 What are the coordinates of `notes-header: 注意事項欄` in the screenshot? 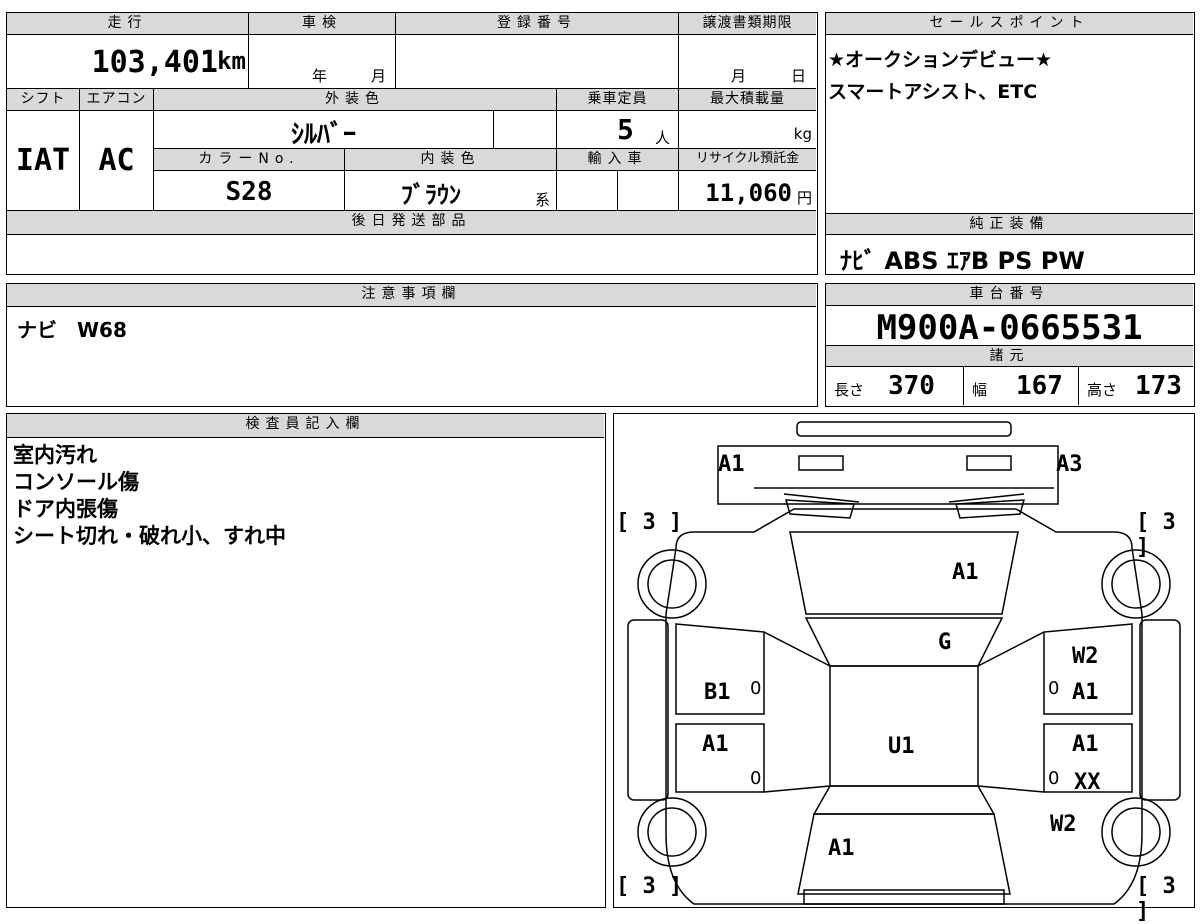 It's located at (411, 295).